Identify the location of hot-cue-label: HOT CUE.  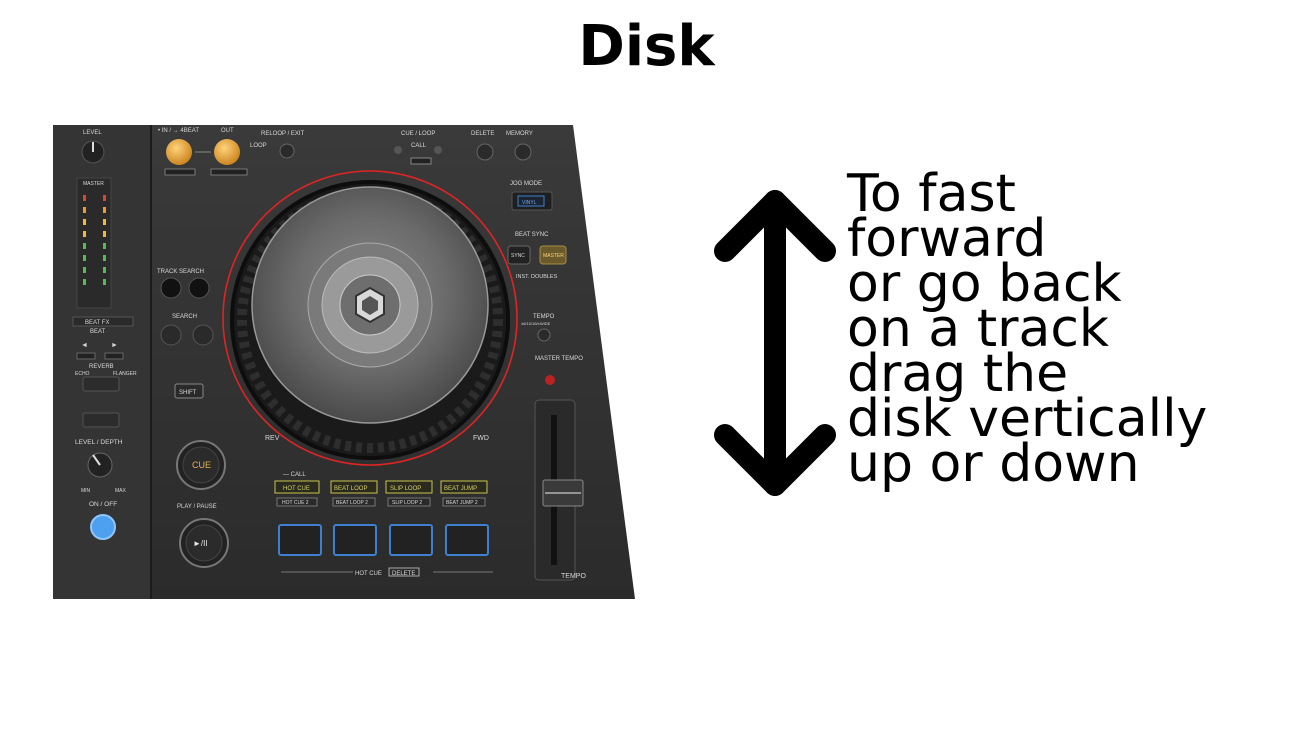
(296, 489).